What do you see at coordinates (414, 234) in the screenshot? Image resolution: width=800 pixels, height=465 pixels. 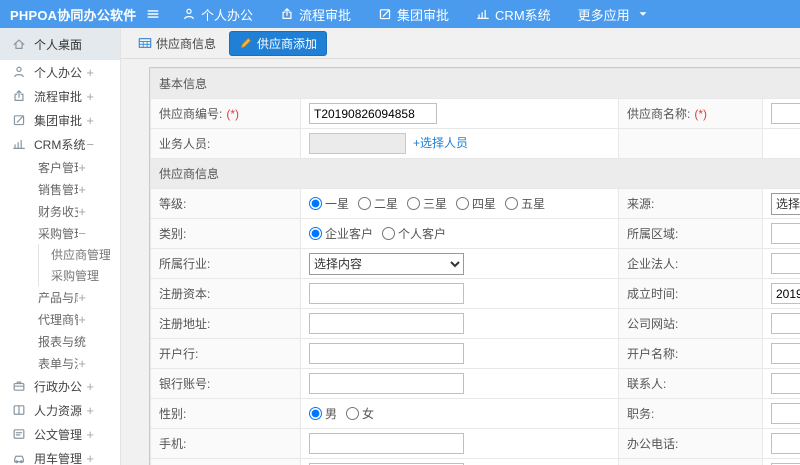 I see `category-radio-2: 个人客户` at bounding box center [414, 234].